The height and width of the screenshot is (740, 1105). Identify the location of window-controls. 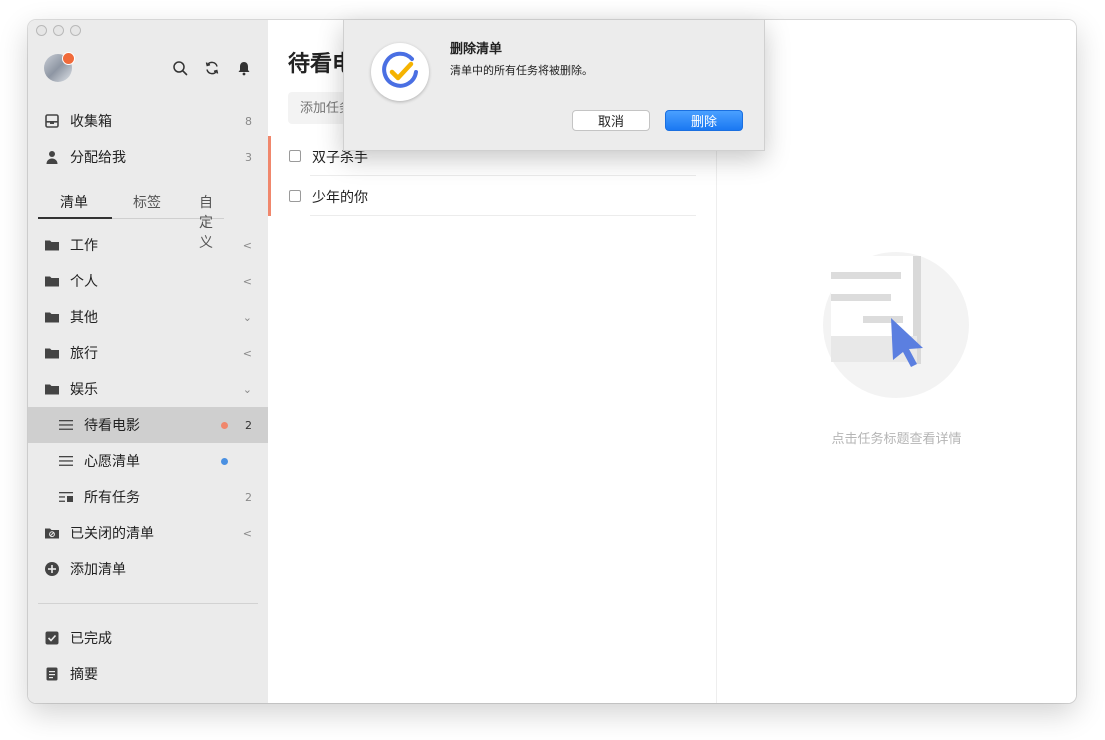
(58, 30).